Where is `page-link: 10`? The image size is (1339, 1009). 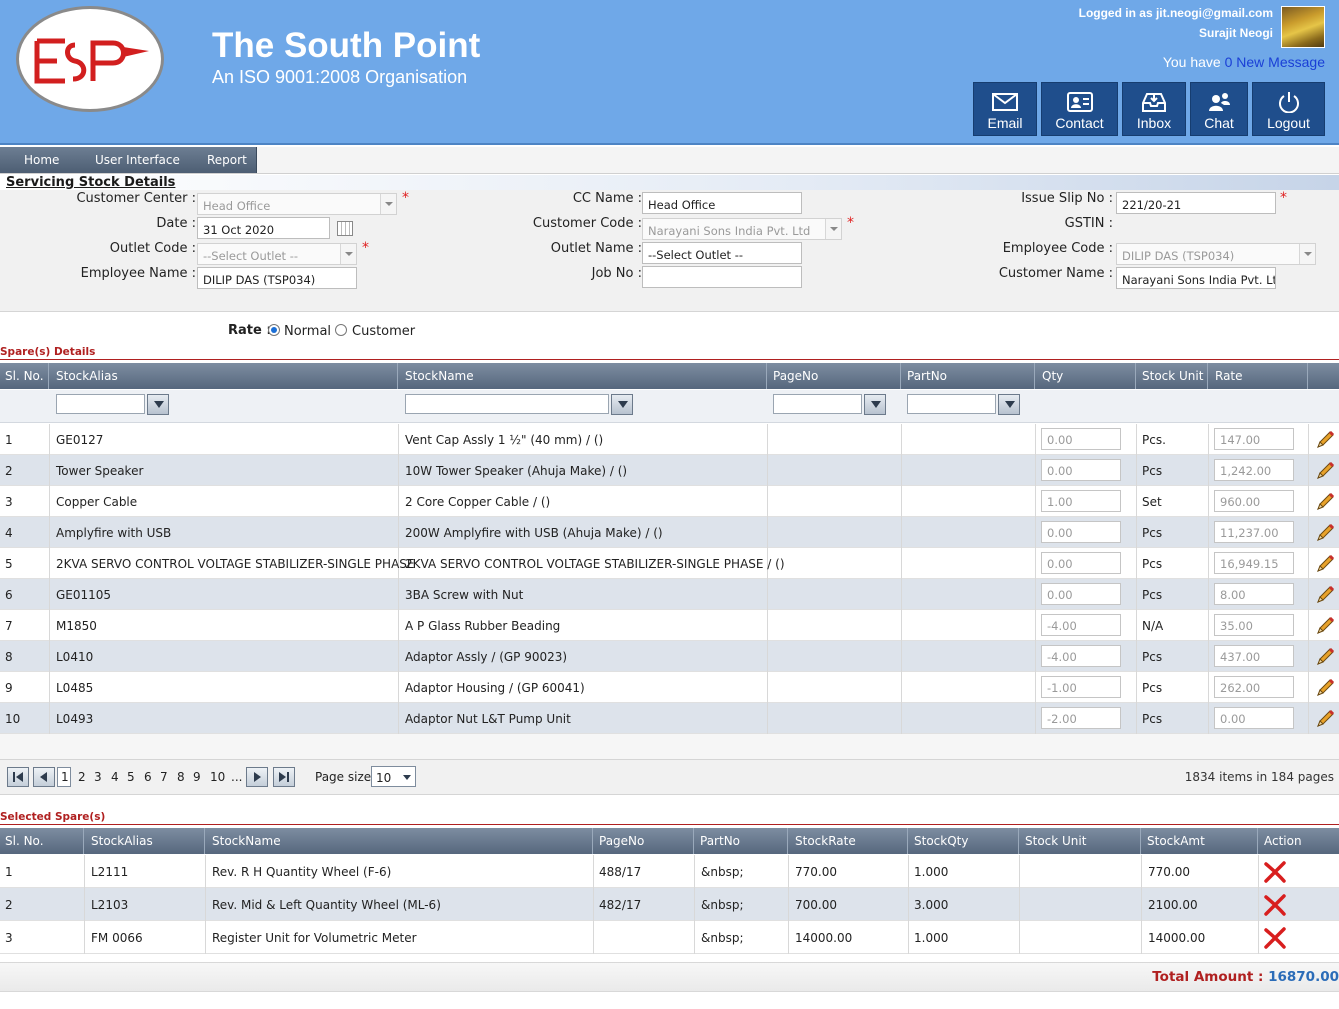
page-link: 10 is located at coordinates (217, 777).